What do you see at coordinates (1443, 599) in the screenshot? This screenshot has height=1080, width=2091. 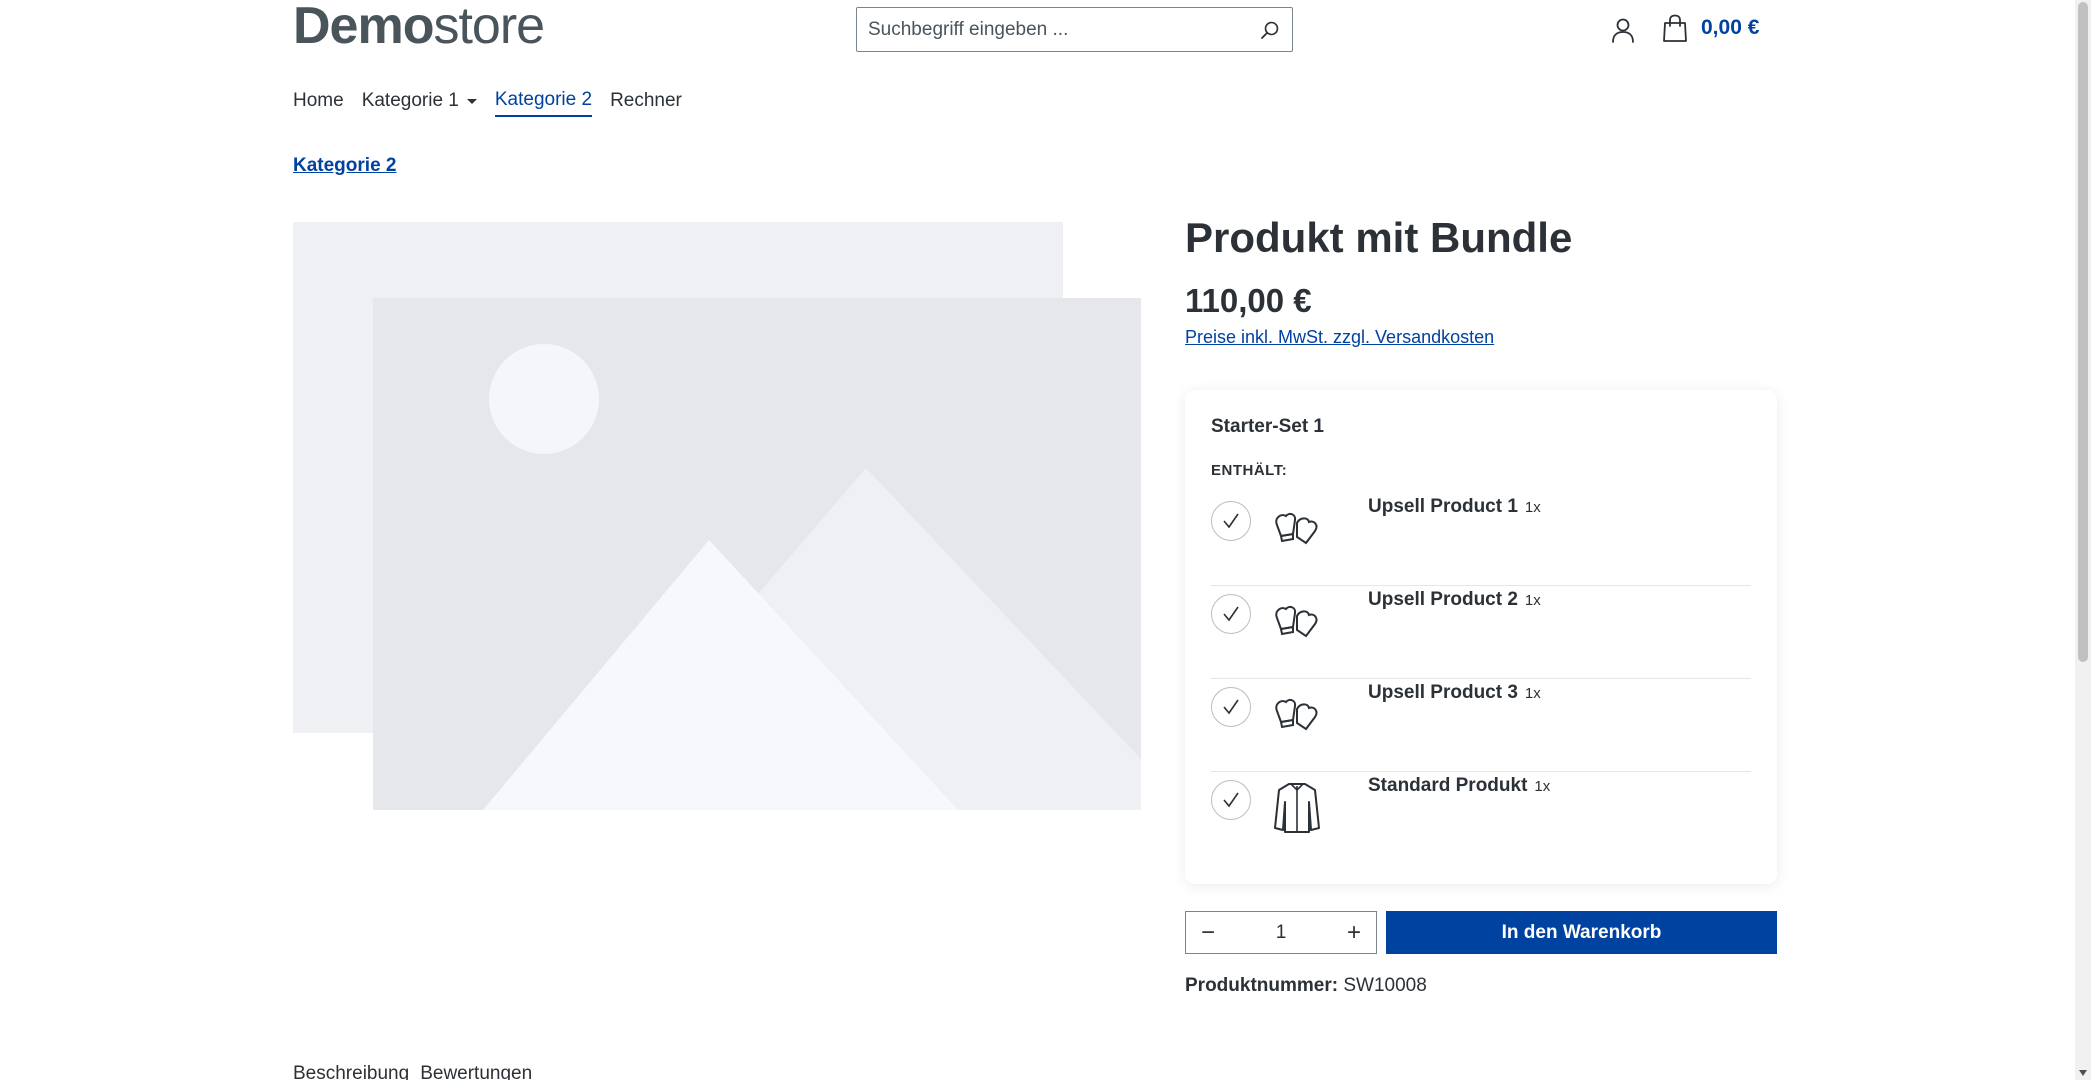 I see `bundle-item-label: Upsell Product 2` at bounding box center [1443, 599].